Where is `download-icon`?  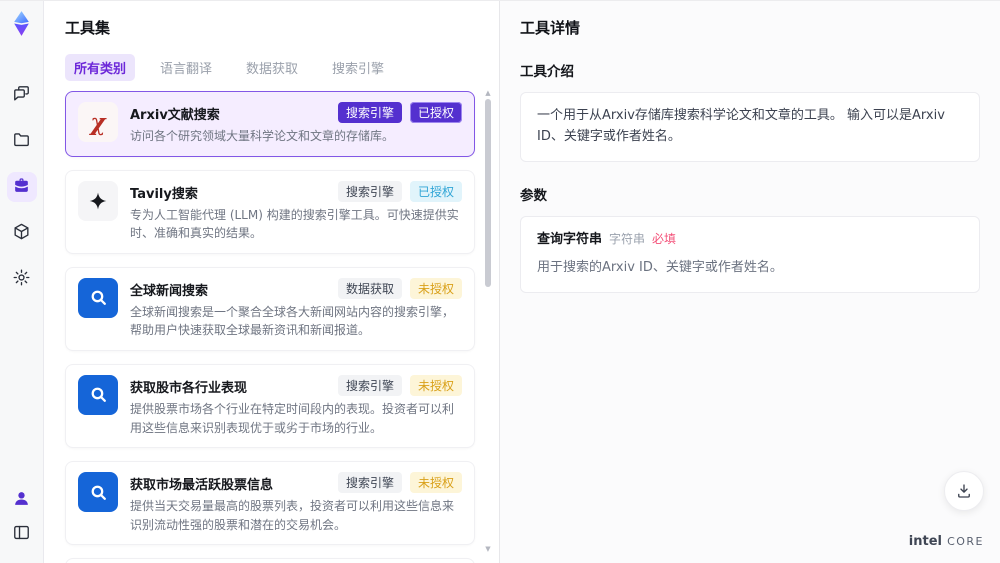
download-icon is located at coordinates (964, 491).